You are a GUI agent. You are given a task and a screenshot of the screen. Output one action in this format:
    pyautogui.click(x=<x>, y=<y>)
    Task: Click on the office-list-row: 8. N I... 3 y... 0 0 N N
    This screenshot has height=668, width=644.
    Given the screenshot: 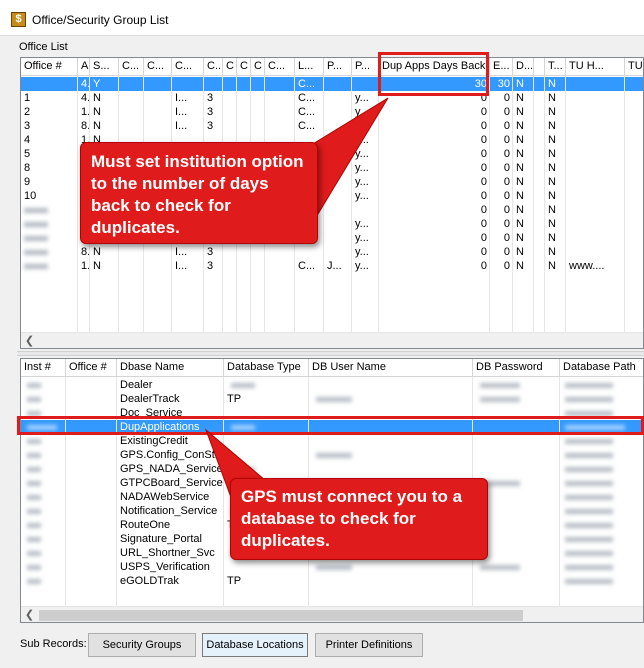 What is the action you would take?
    pyautogui.click(x=332, y=252)
    